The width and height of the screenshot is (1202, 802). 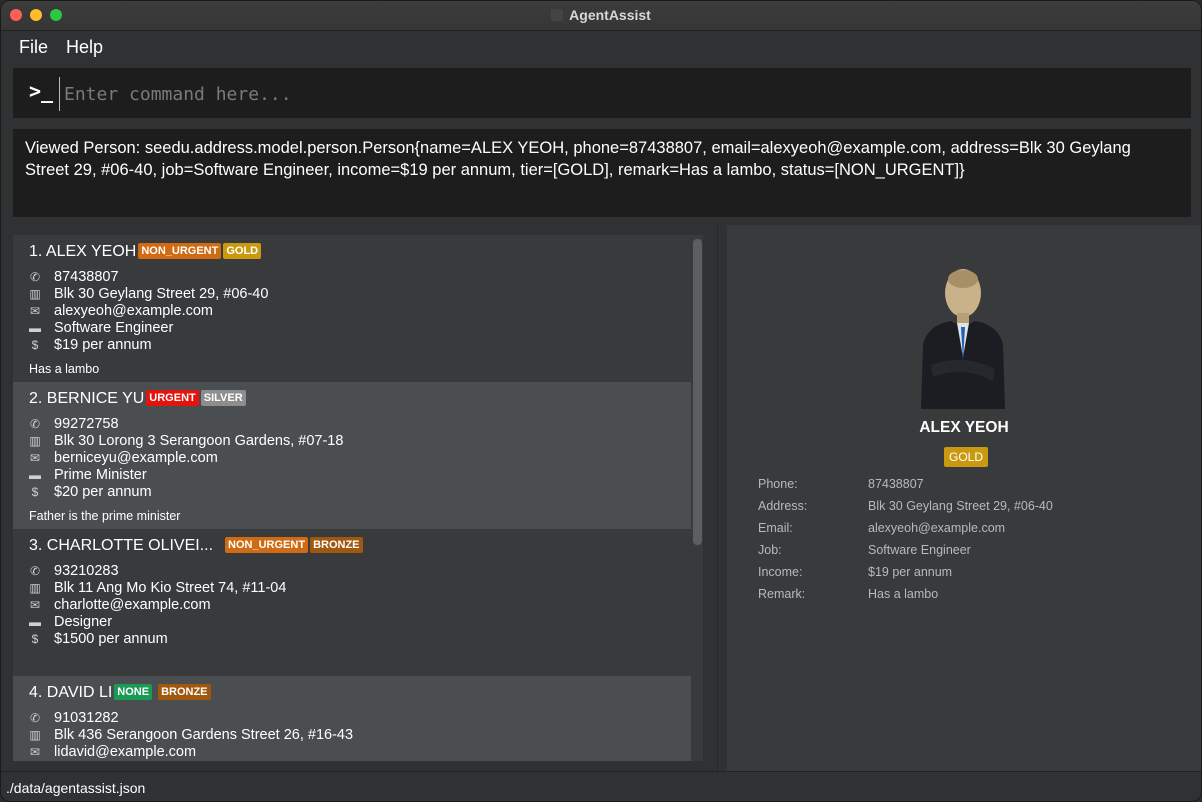 What do you see at coordinates (557, 15) in the screenshot?
I see `app-icon` at bounding box center [557, 15].